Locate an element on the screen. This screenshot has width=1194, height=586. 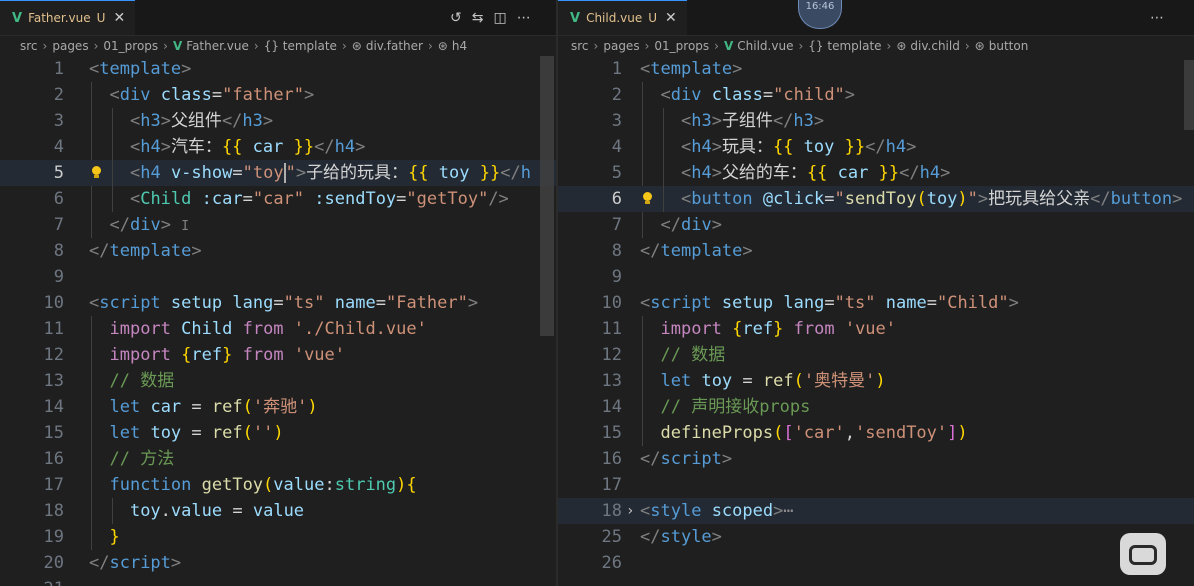
code-line: 25 </style> is located at coordinates (661, 537).